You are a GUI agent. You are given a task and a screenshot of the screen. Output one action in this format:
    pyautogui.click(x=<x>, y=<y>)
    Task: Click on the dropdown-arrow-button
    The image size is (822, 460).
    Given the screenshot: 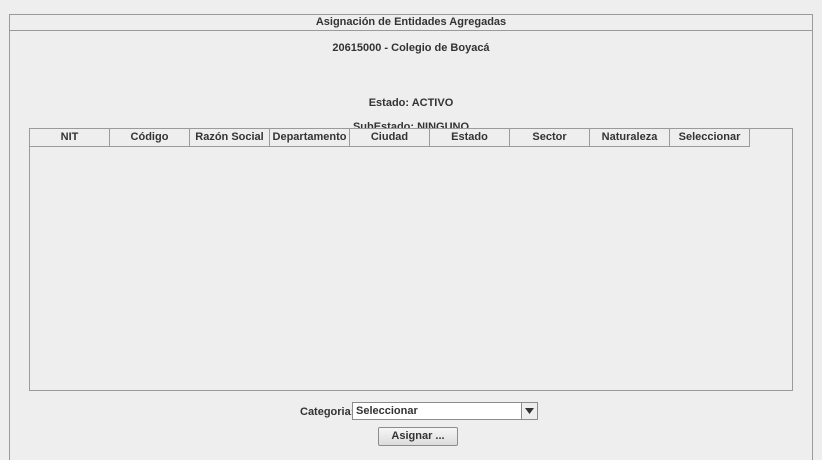 What is the action you would take?
    pyautogui.click(x=529, y=411)
    